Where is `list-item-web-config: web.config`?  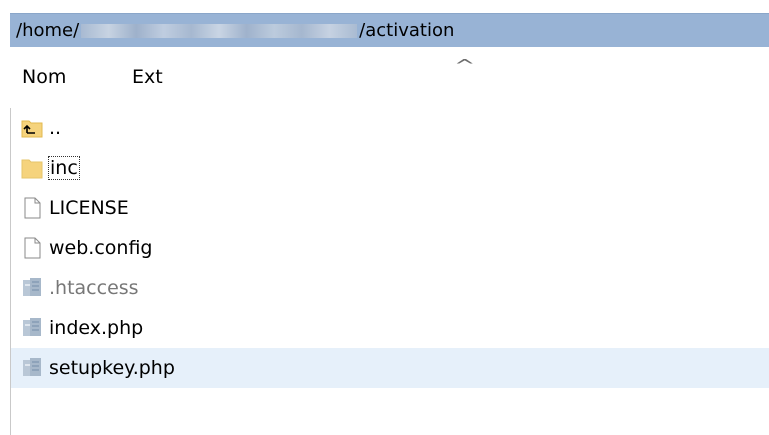
list-item-web-config: web.config is located at coordinates (390, 248).